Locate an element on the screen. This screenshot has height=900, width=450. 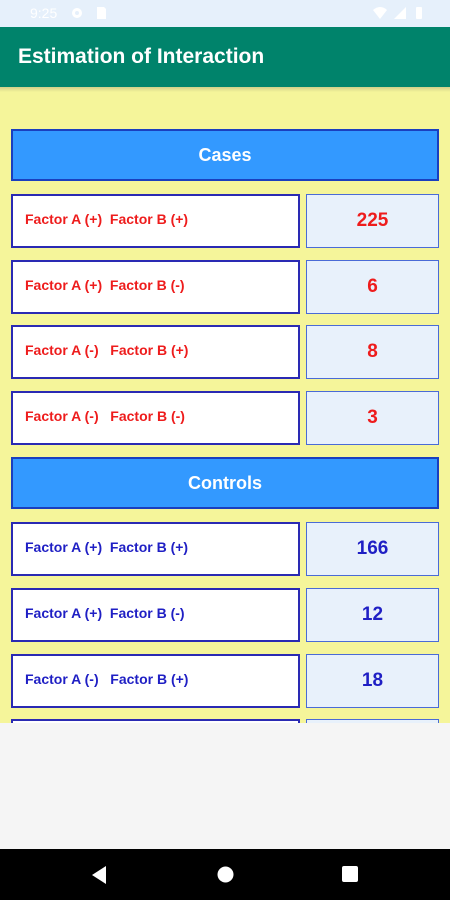
wifi-icon is located at coordinates (380, 13).